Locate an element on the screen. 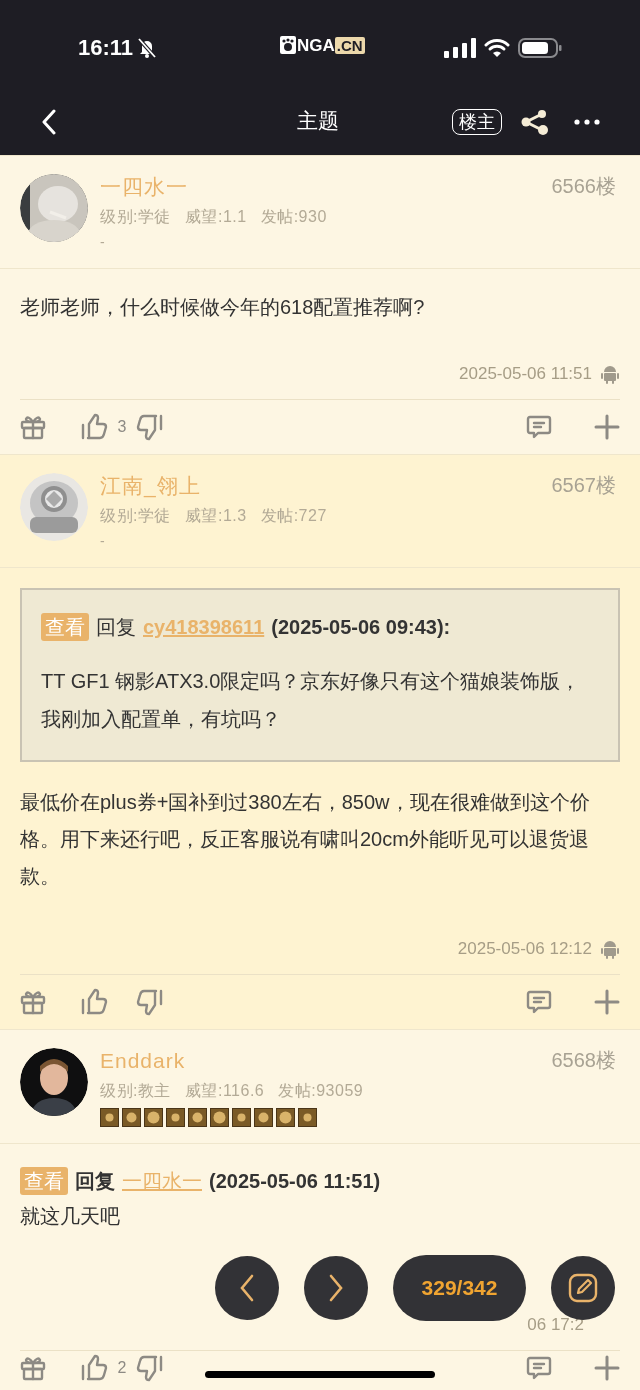  like-count: 3 is located at coordinates (122, 427).